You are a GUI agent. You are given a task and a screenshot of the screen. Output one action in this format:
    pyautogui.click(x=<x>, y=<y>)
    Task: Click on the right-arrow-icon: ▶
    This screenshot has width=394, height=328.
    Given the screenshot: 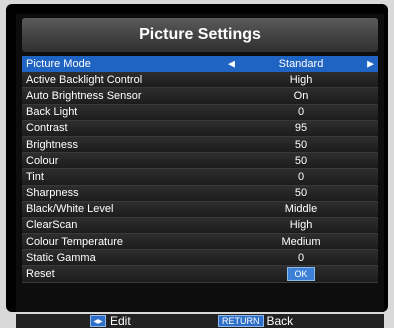 What is the action you would take?
    pyautogui.click(x=370, y=63)
    